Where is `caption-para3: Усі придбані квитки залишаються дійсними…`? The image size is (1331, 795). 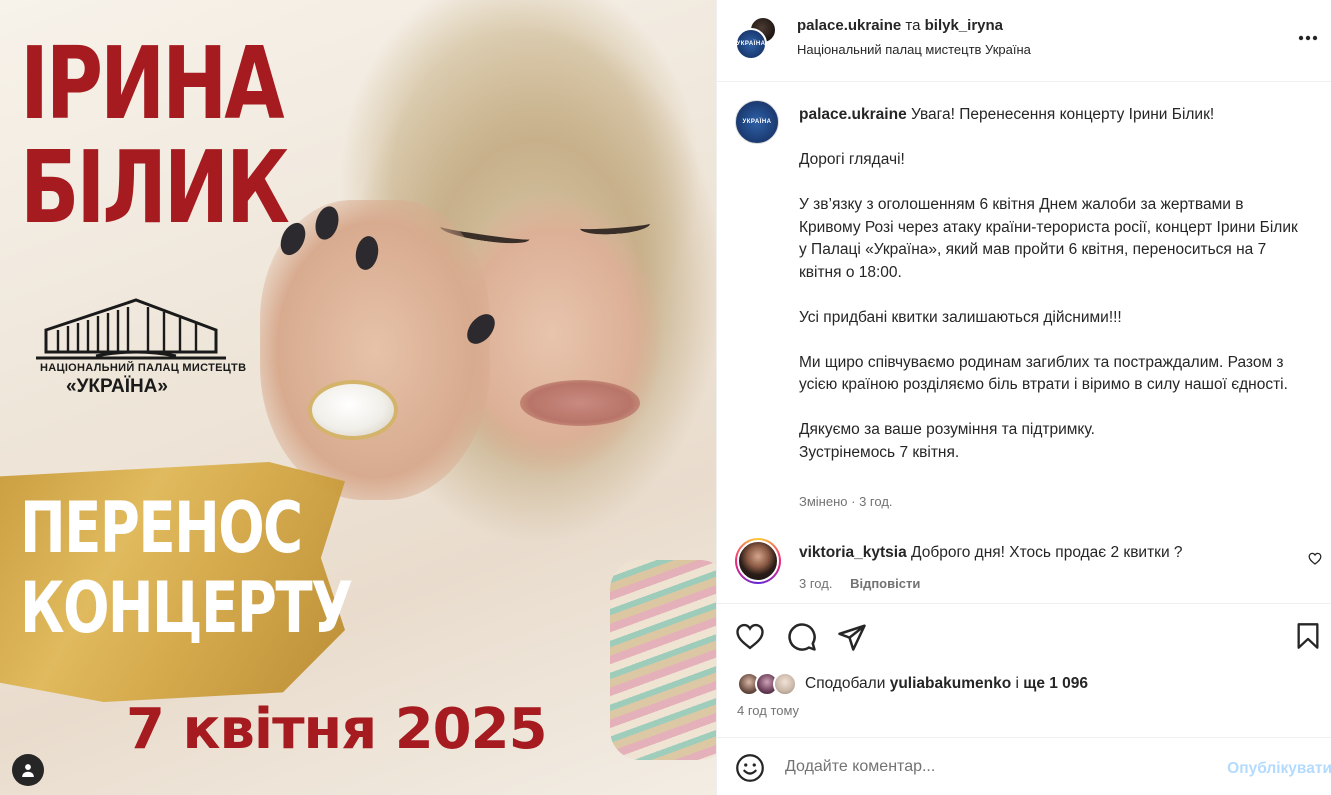 caption-para3: Усі придбані квитки залишаються дійсними… is located at coordinates (960, 317).